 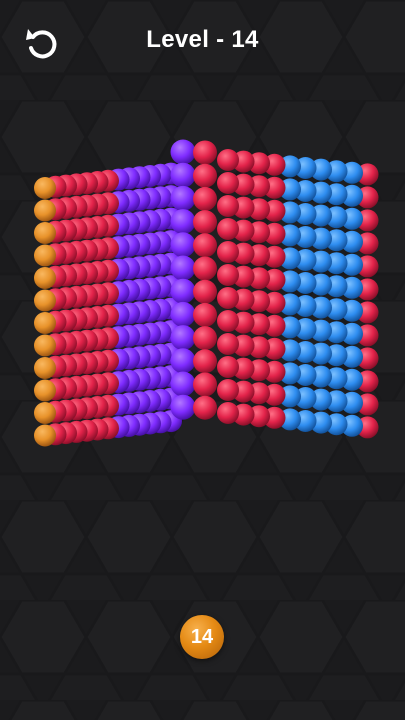 I want to click on top-bar: Level - 14, so click(x=202, y=45).